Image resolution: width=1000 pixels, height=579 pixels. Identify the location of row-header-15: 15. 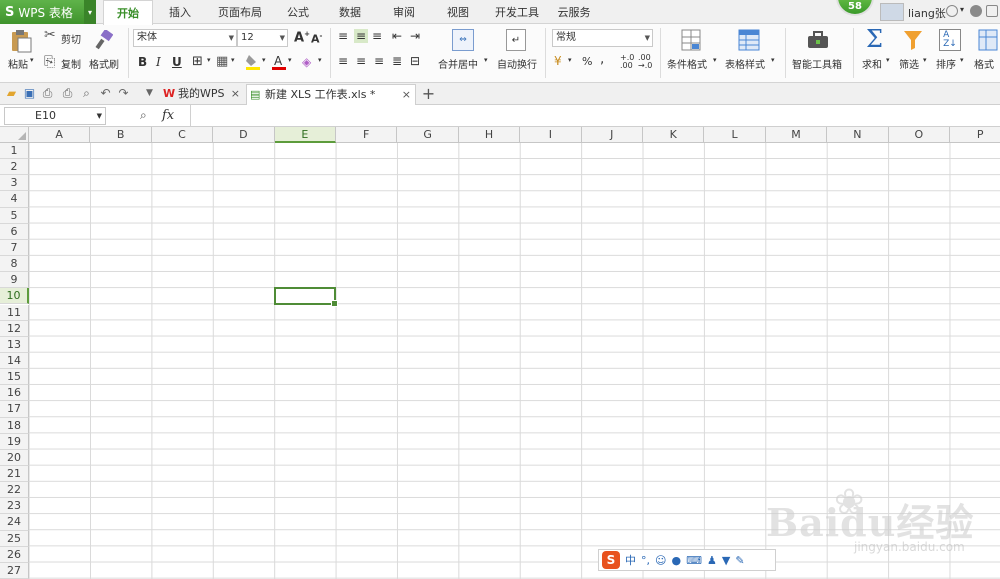
(14, 377).